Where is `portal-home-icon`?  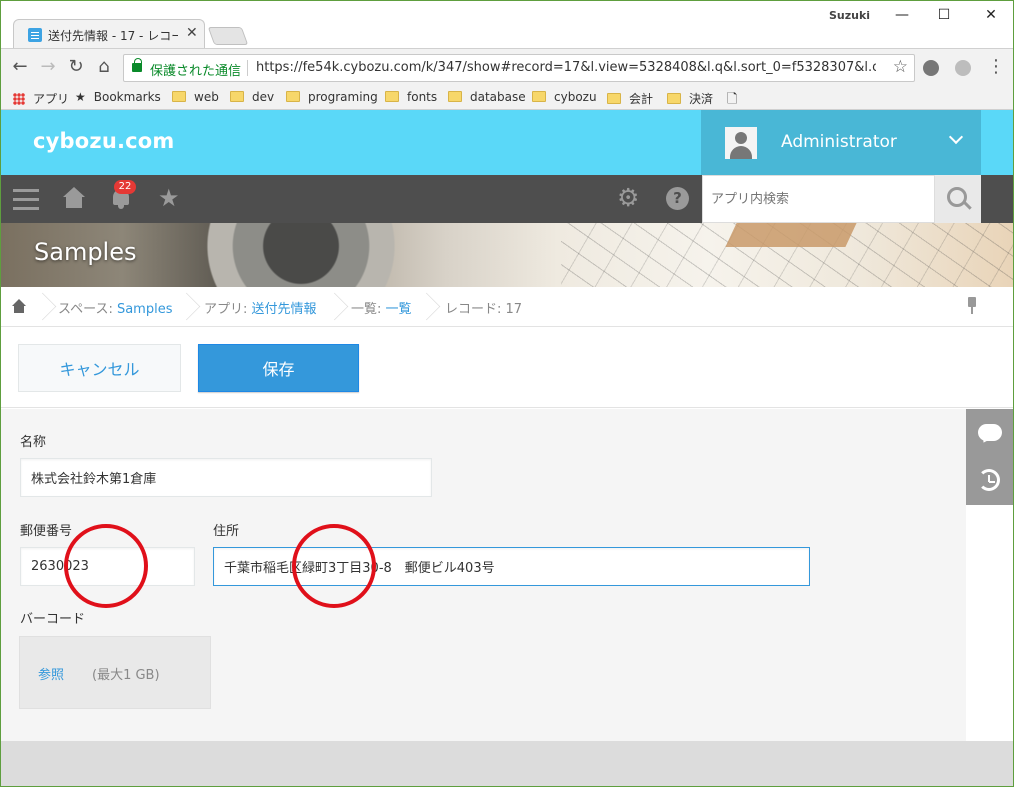
portal-home-icon is located at coordinates (74, 198).